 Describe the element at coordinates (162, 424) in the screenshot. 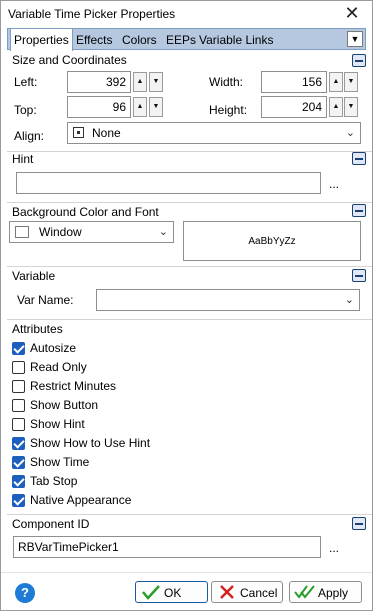

I see `attribute-checkbox: Show Hint` at that location.